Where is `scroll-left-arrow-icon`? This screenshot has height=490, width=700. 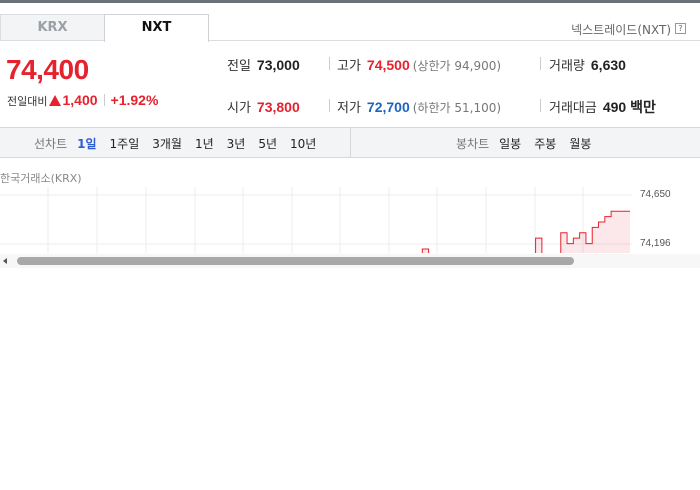
scroll-left-arrow-icon is located at coordinates (5, 261).